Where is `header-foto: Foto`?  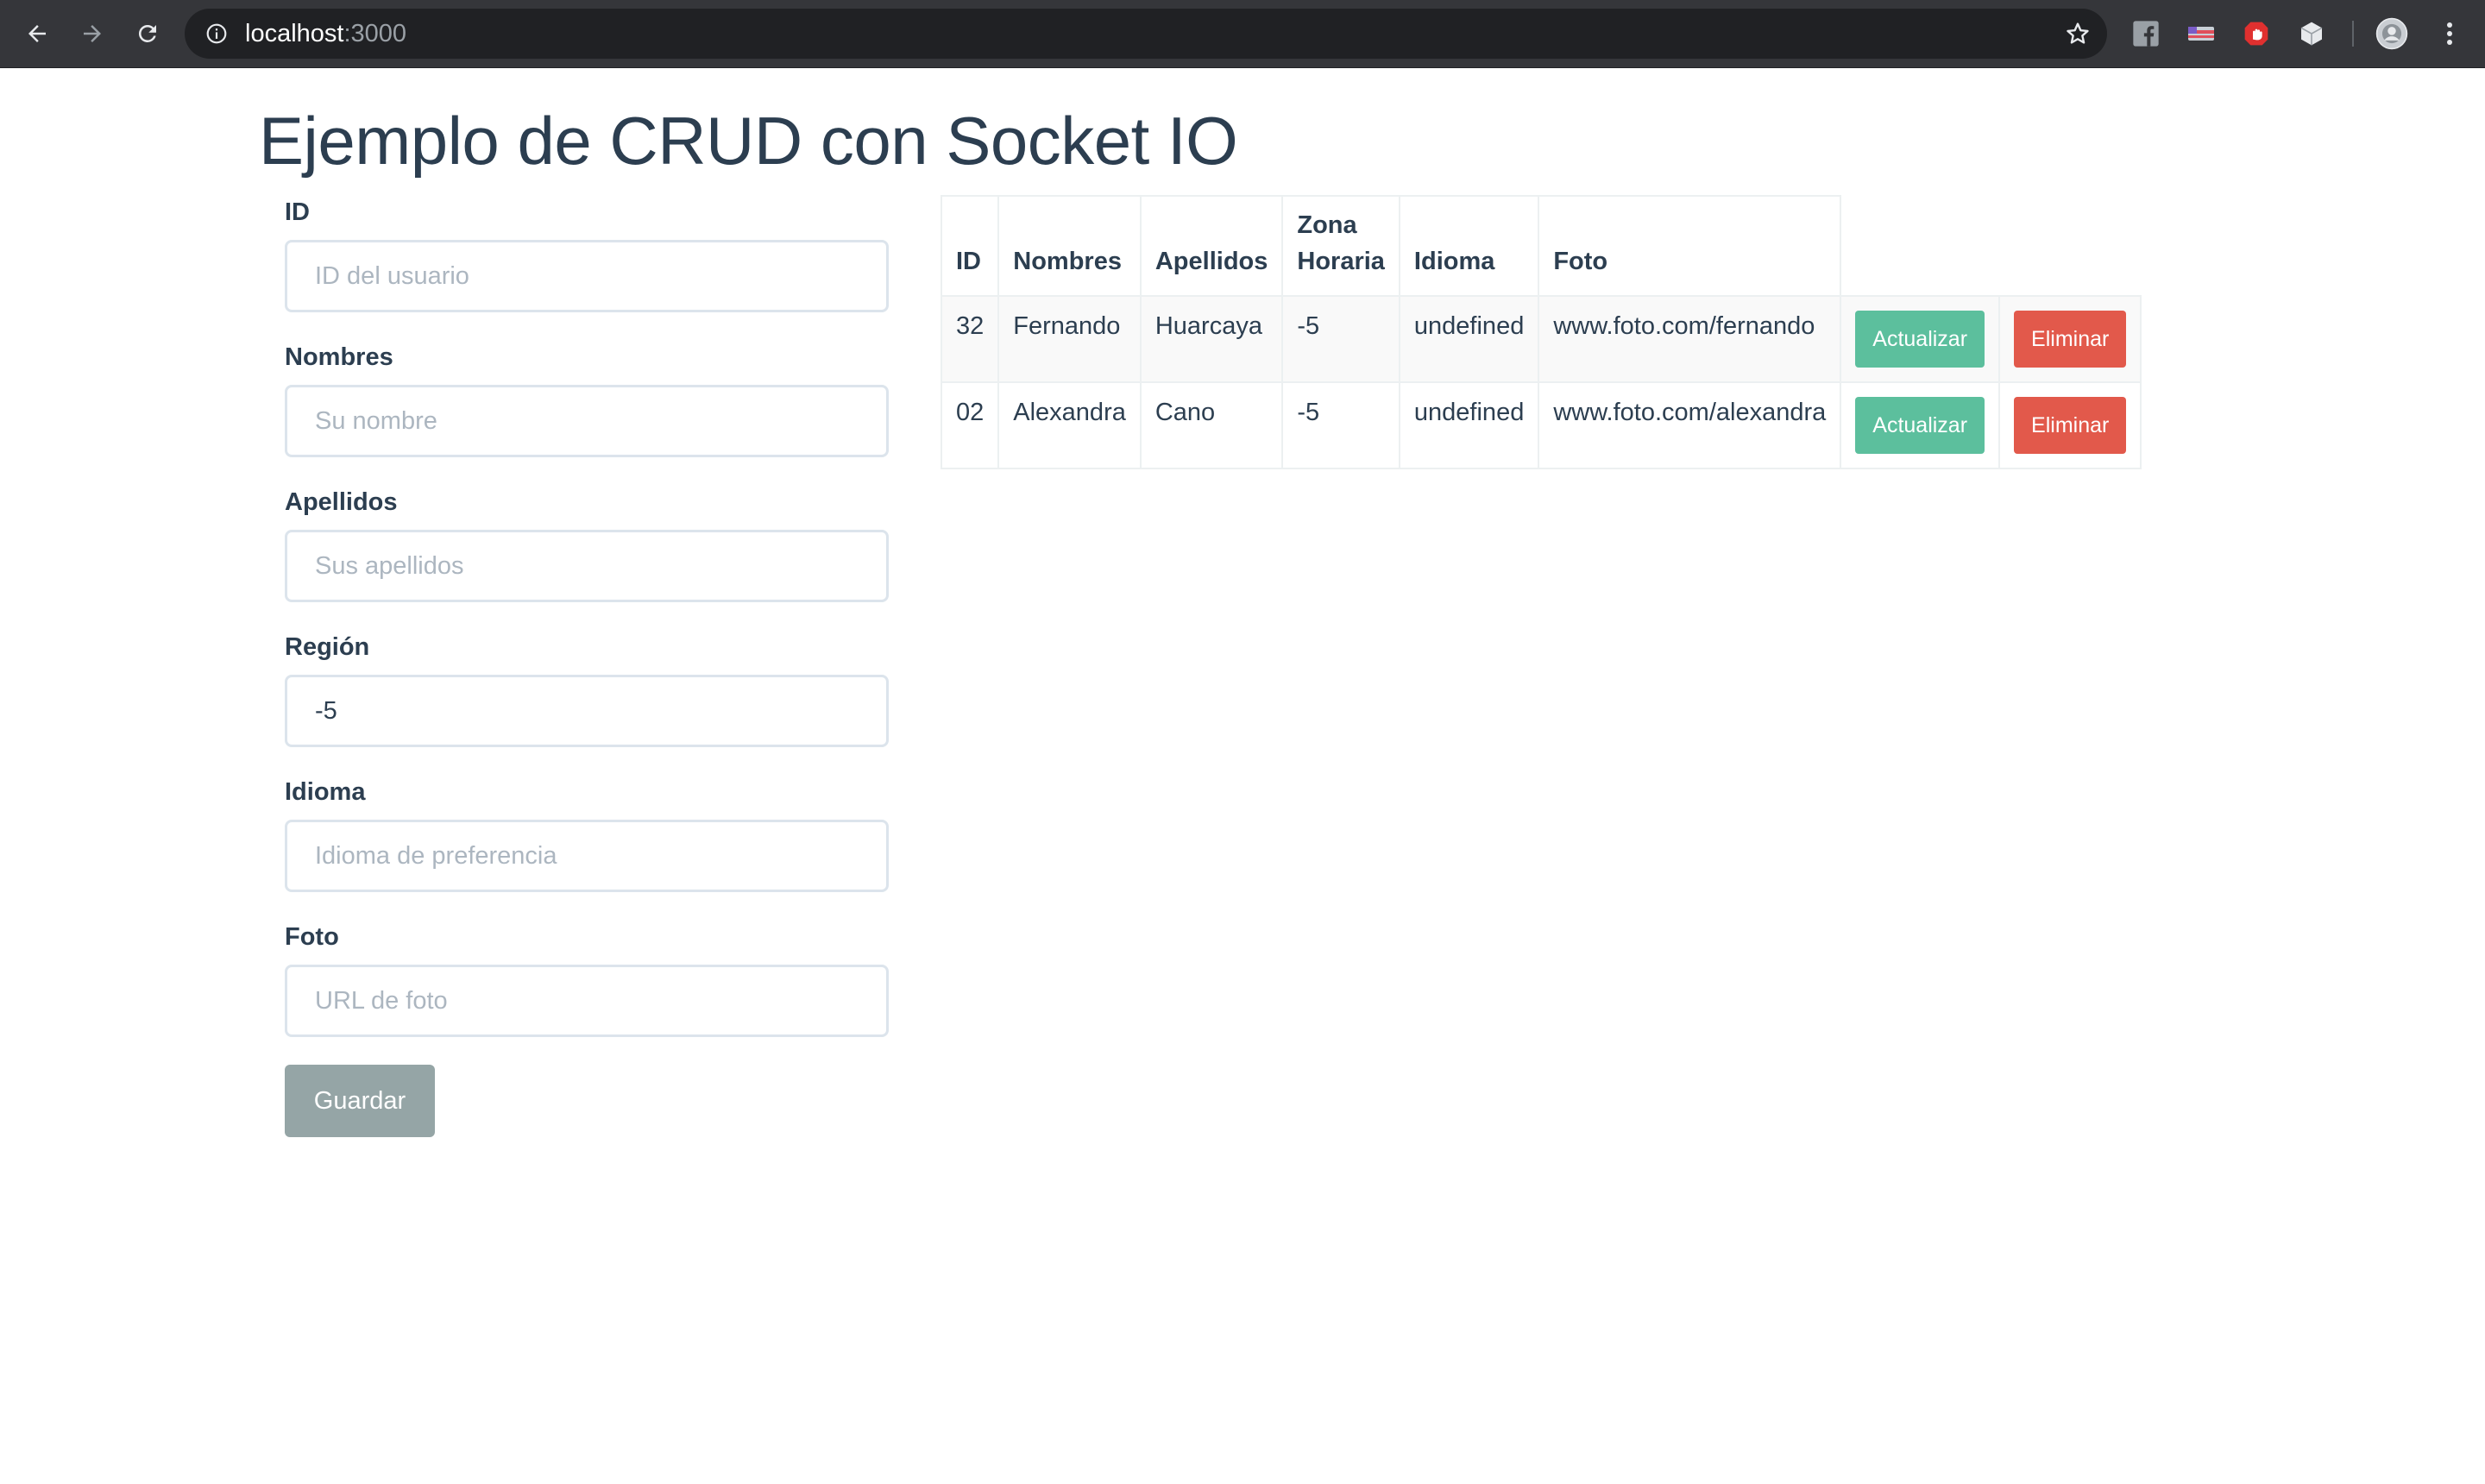
header-foto: Foto is located at coordinates (1690, 246).